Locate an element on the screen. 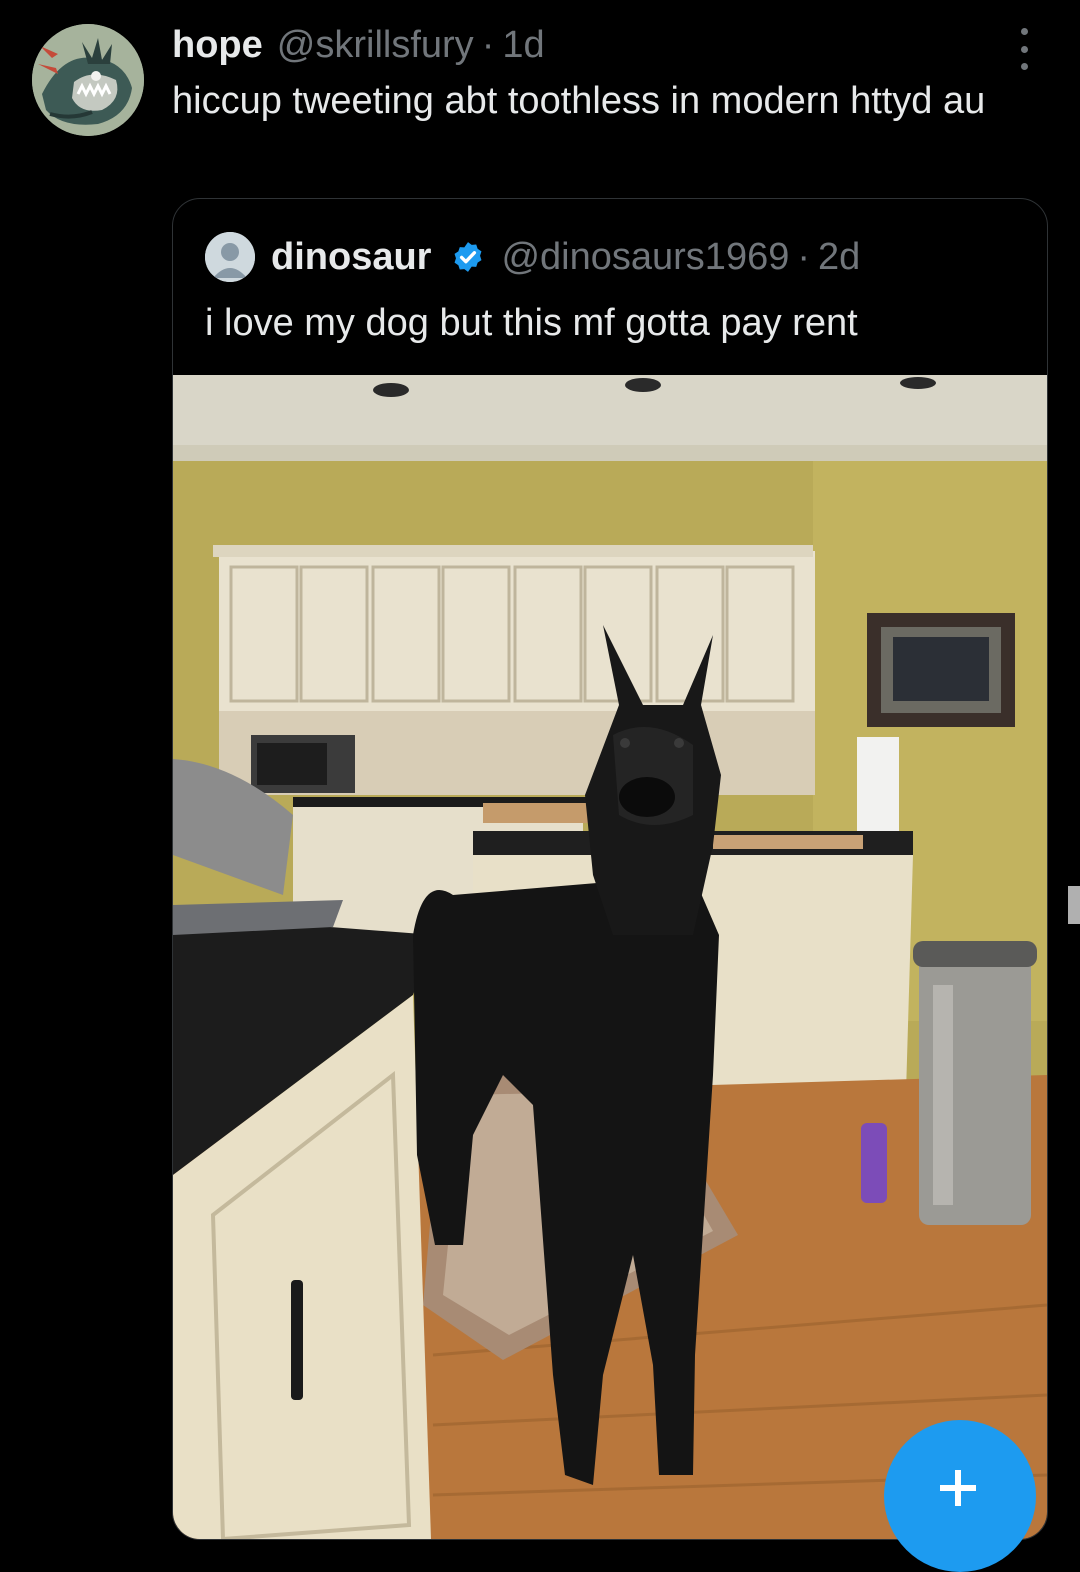 This screenshot has height=1572, width=1080. tweet-header: hope @skrillsfury · 1d is located at coordinates (358, 45).